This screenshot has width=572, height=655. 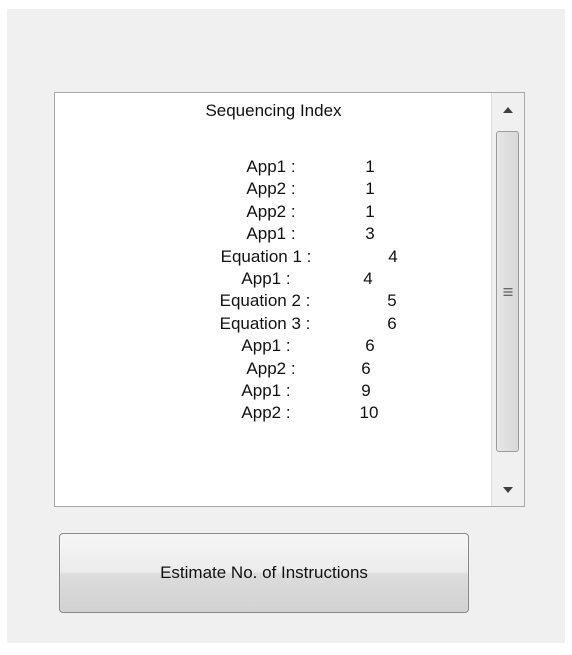 I want to click on vertical-scrollbar, so click(x=507, y=299).